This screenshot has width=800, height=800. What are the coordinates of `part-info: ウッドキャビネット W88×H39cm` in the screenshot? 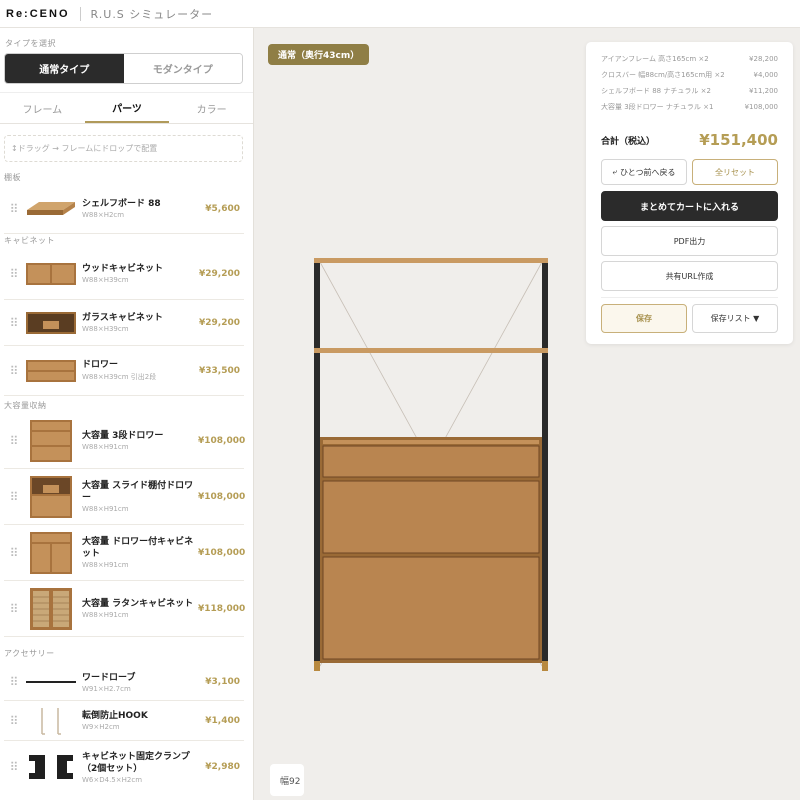 It's located at (140, 273).